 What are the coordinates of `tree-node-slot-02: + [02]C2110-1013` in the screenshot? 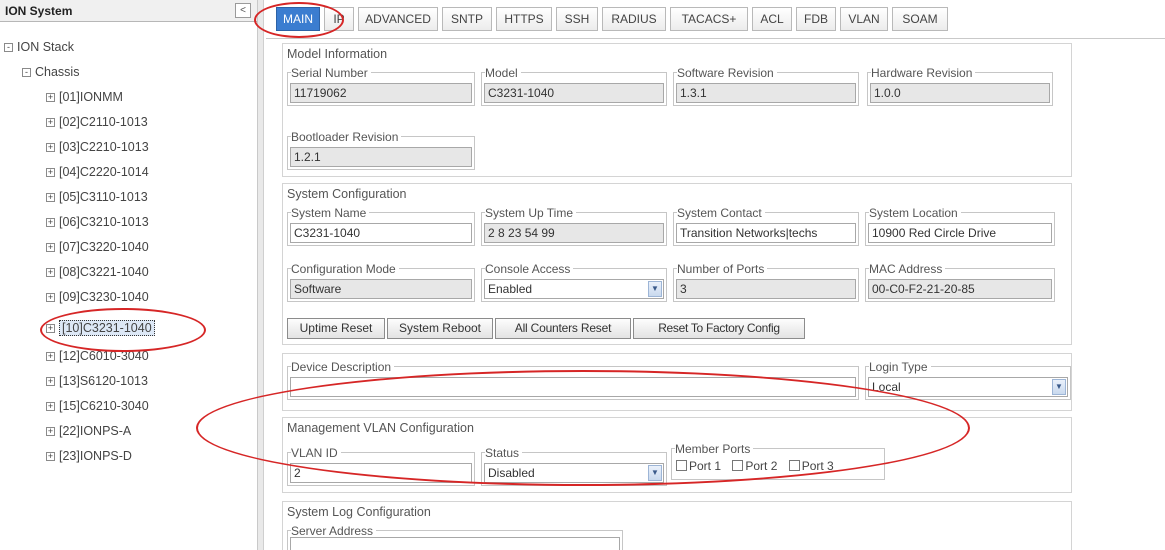 It's located at (97, 122).